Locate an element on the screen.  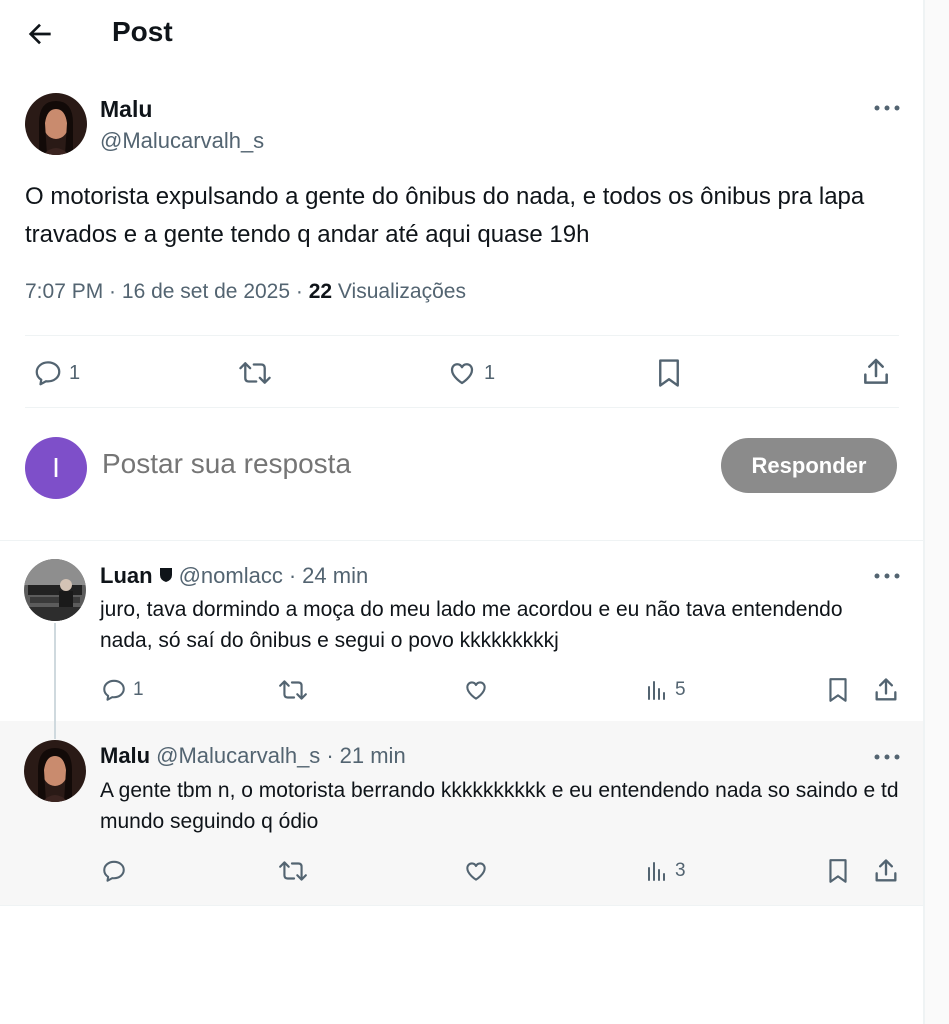
views-count: 22 is located at coordinates (320, 291).